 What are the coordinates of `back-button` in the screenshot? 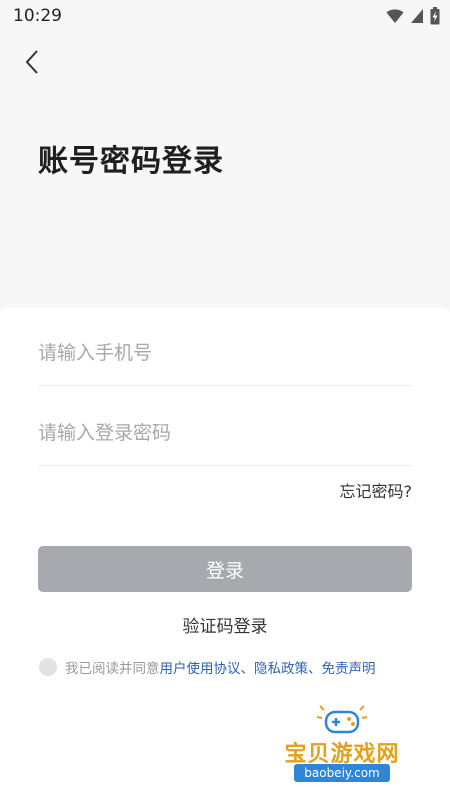 It's located at (32, 62).